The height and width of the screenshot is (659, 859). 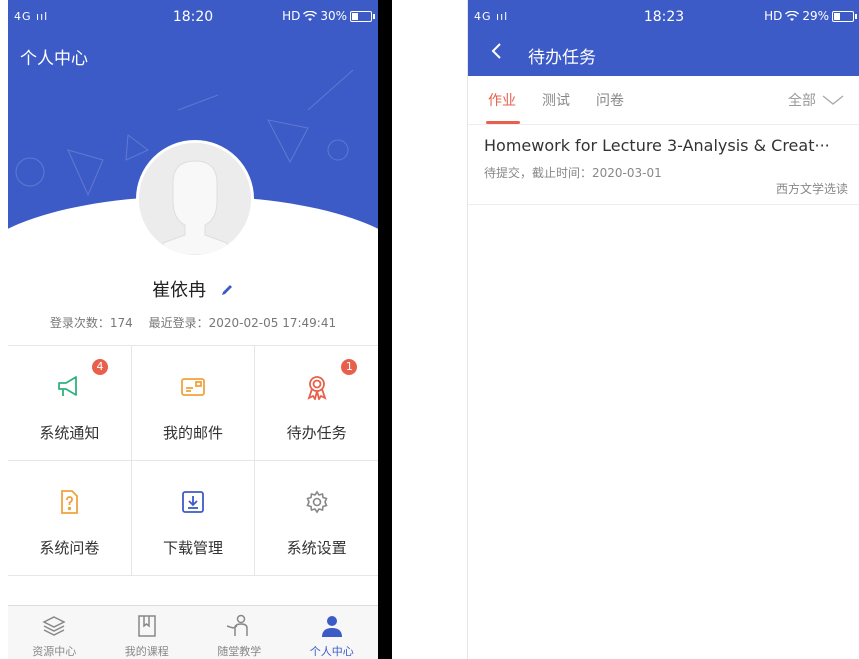 What do you see at coordinates (193, 18) in the screenshot?
I see `status-bar: 4G ııl 18:20 HD 30%` at bounding box center [193, 18].